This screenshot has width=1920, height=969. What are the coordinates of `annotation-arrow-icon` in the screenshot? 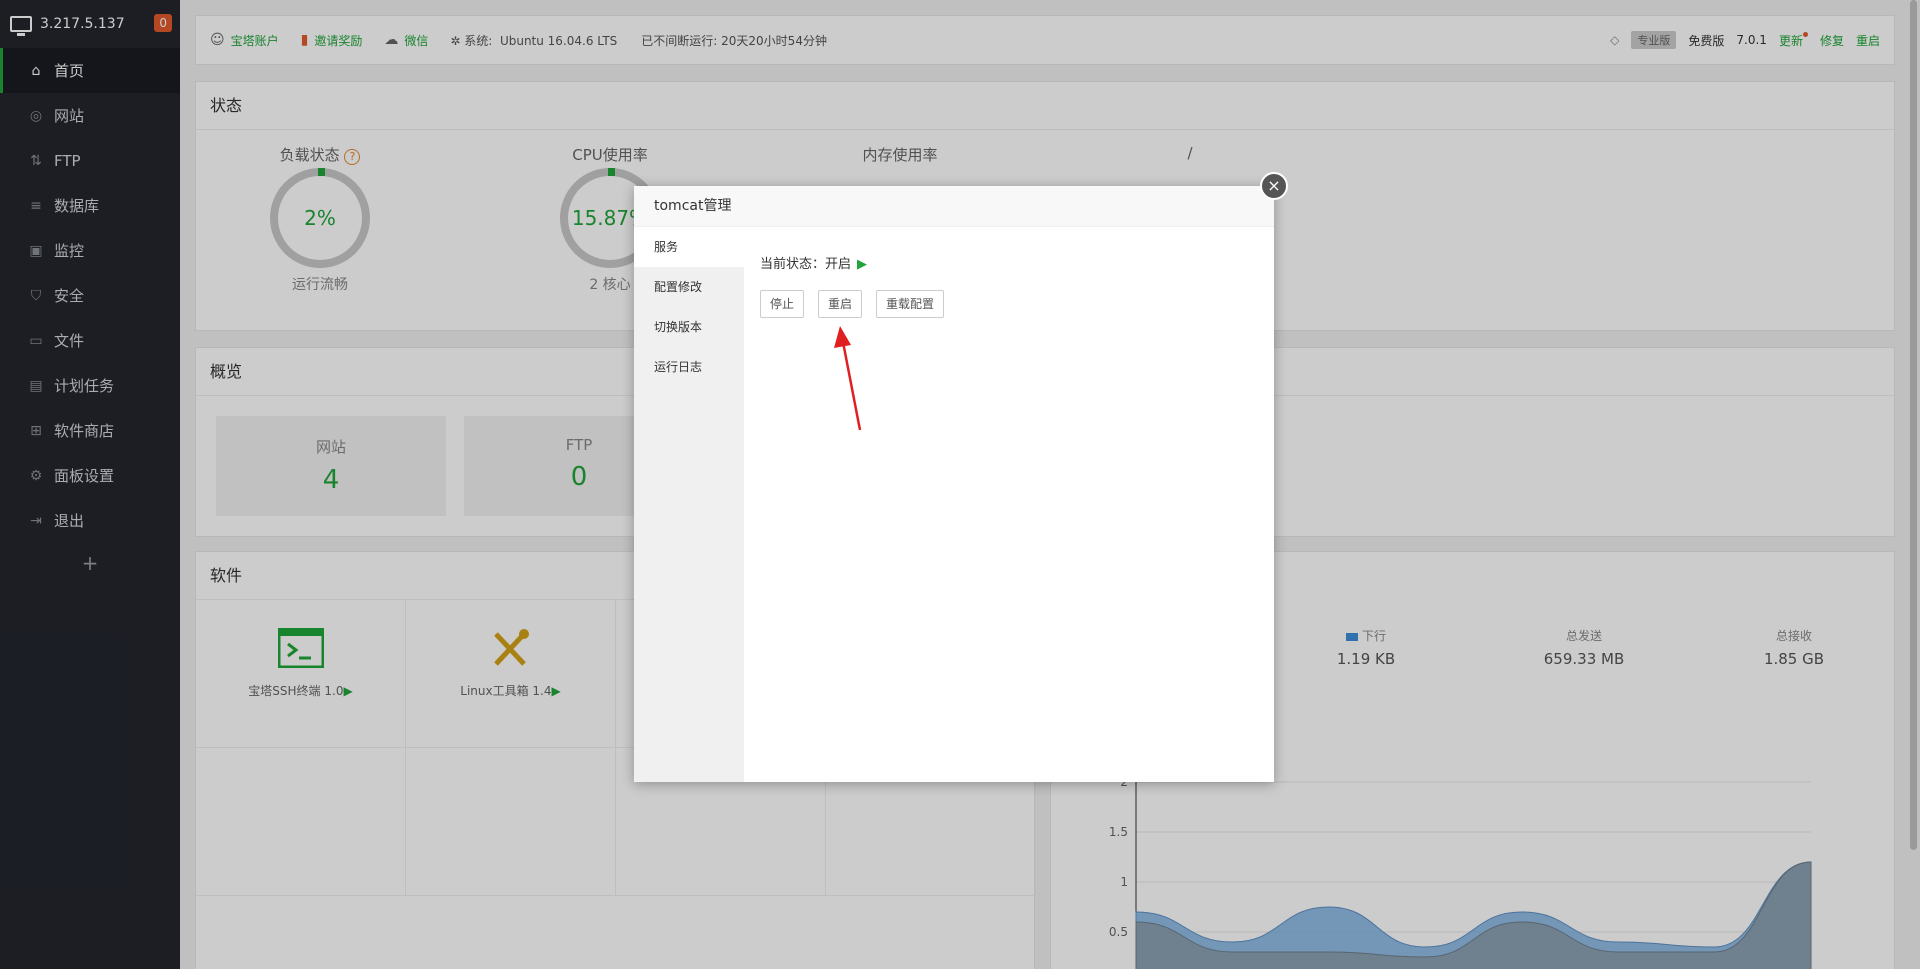 It's located at (848, 378).